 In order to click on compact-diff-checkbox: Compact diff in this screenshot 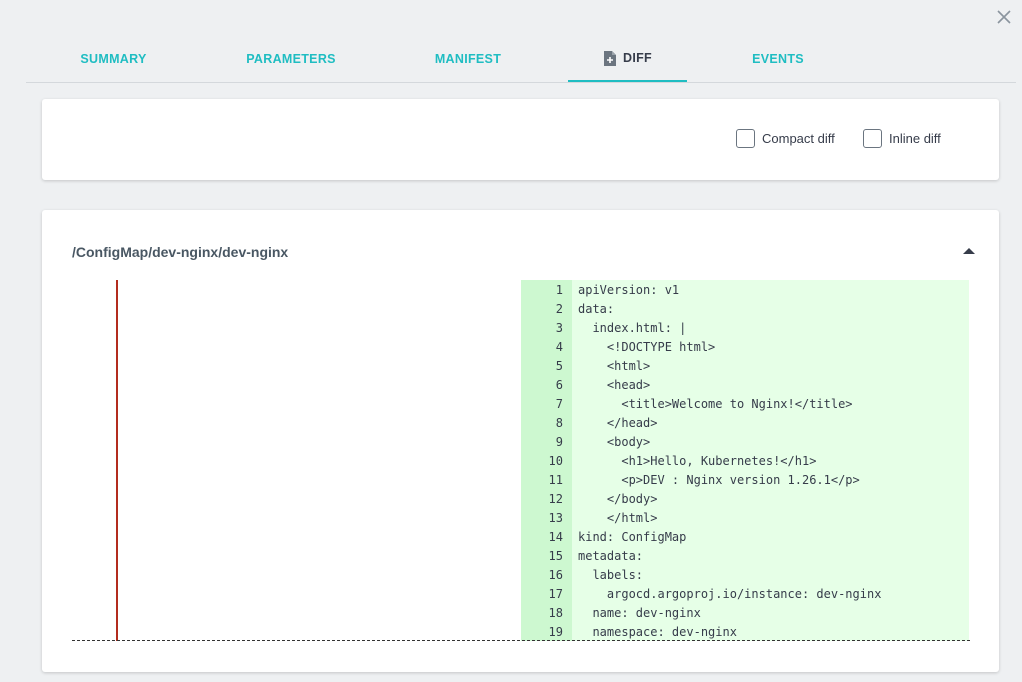, I will do `click(785, 138)`.